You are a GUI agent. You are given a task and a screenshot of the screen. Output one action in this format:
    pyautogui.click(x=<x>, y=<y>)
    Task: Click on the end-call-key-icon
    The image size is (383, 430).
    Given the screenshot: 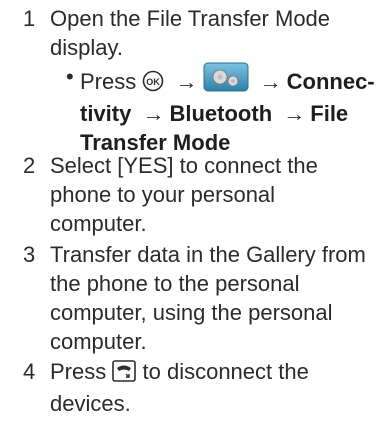 What is the action you would take?
    pyautogui.click(x=124, y=374)
    